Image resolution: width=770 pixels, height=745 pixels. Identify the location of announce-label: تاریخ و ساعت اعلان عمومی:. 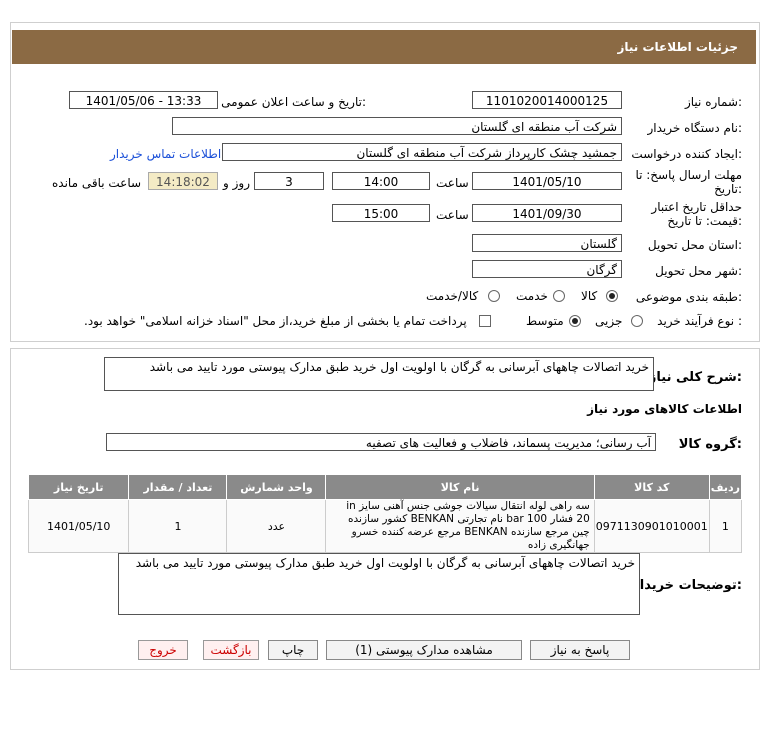
(293, 102).